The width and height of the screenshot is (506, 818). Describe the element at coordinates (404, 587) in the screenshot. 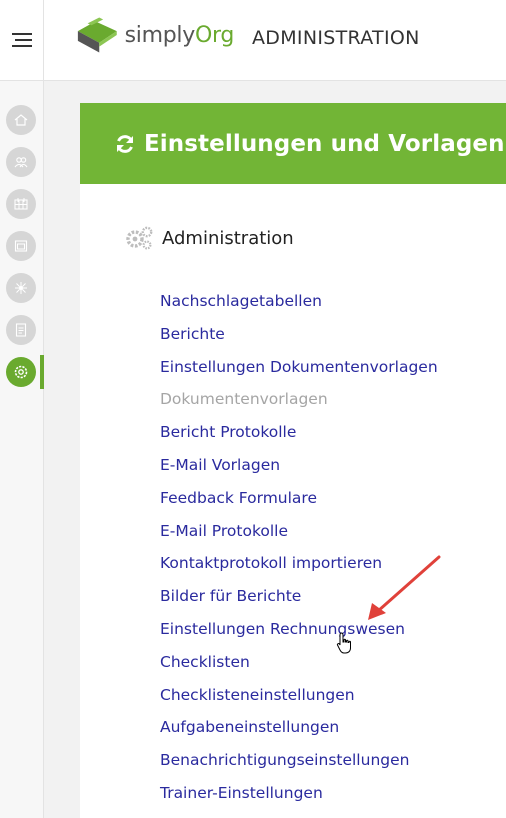

I see `annotation-arrow-icon` at that location.